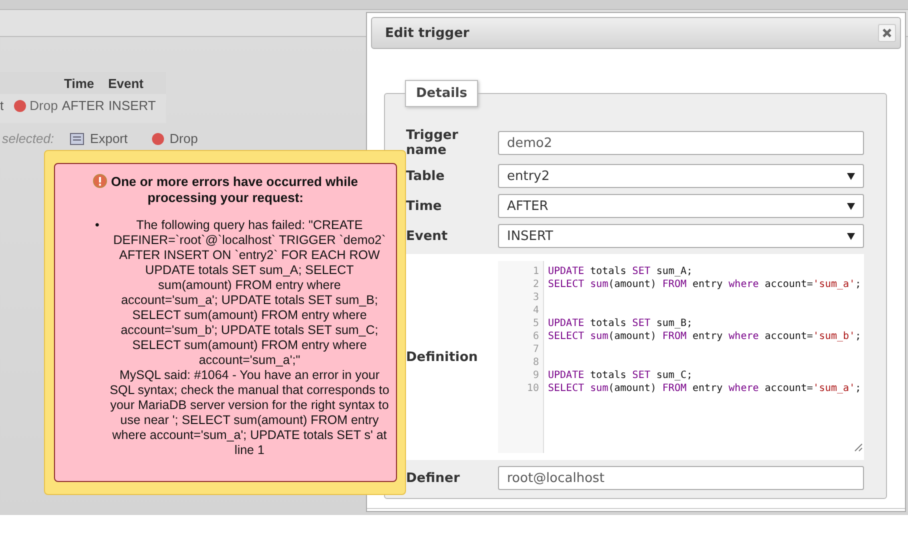  What do you see at coordinates (433, 143) in the screenshot?
I see `field-label: Trigger name` at bounding box center [433, 143].